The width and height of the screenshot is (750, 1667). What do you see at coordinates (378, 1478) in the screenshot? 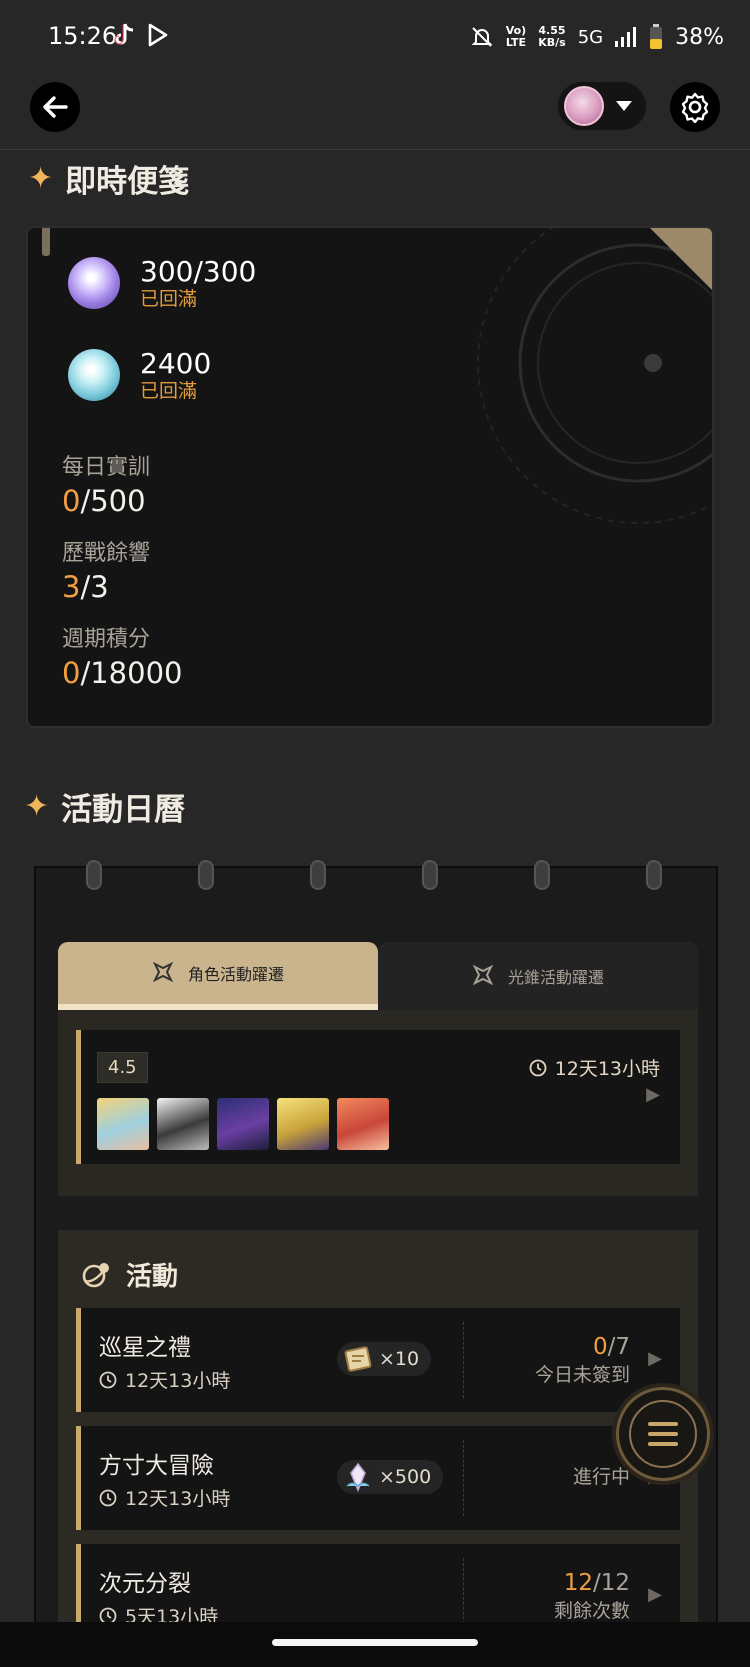
I see `activity-row: 方寸大冒險 12天13小時 ×500 進行中 ▶` at bounding box center [378, 1478].